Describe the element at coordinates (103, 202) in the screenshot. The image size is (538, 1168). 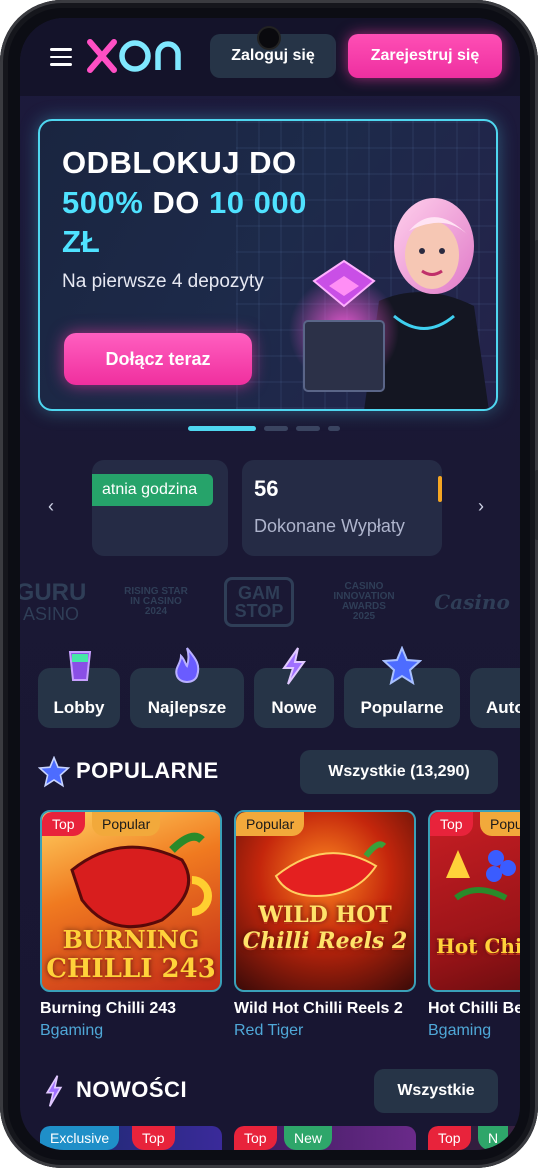
I see `bonus-percent: 500%` at that location.